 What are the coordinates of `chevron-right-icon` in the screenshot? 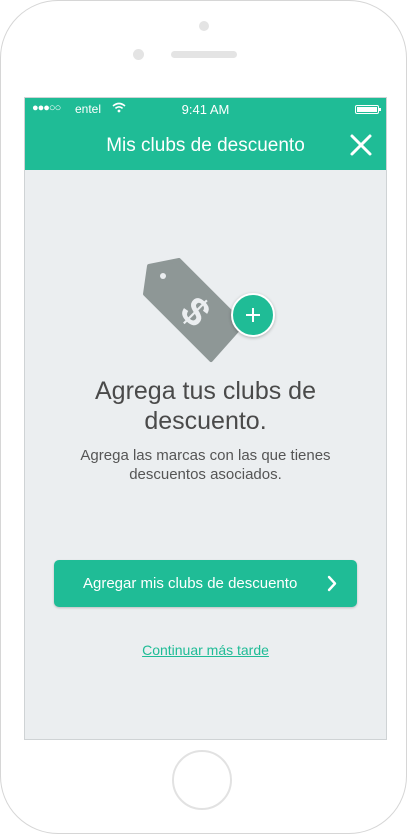 It's located at (332, 583).